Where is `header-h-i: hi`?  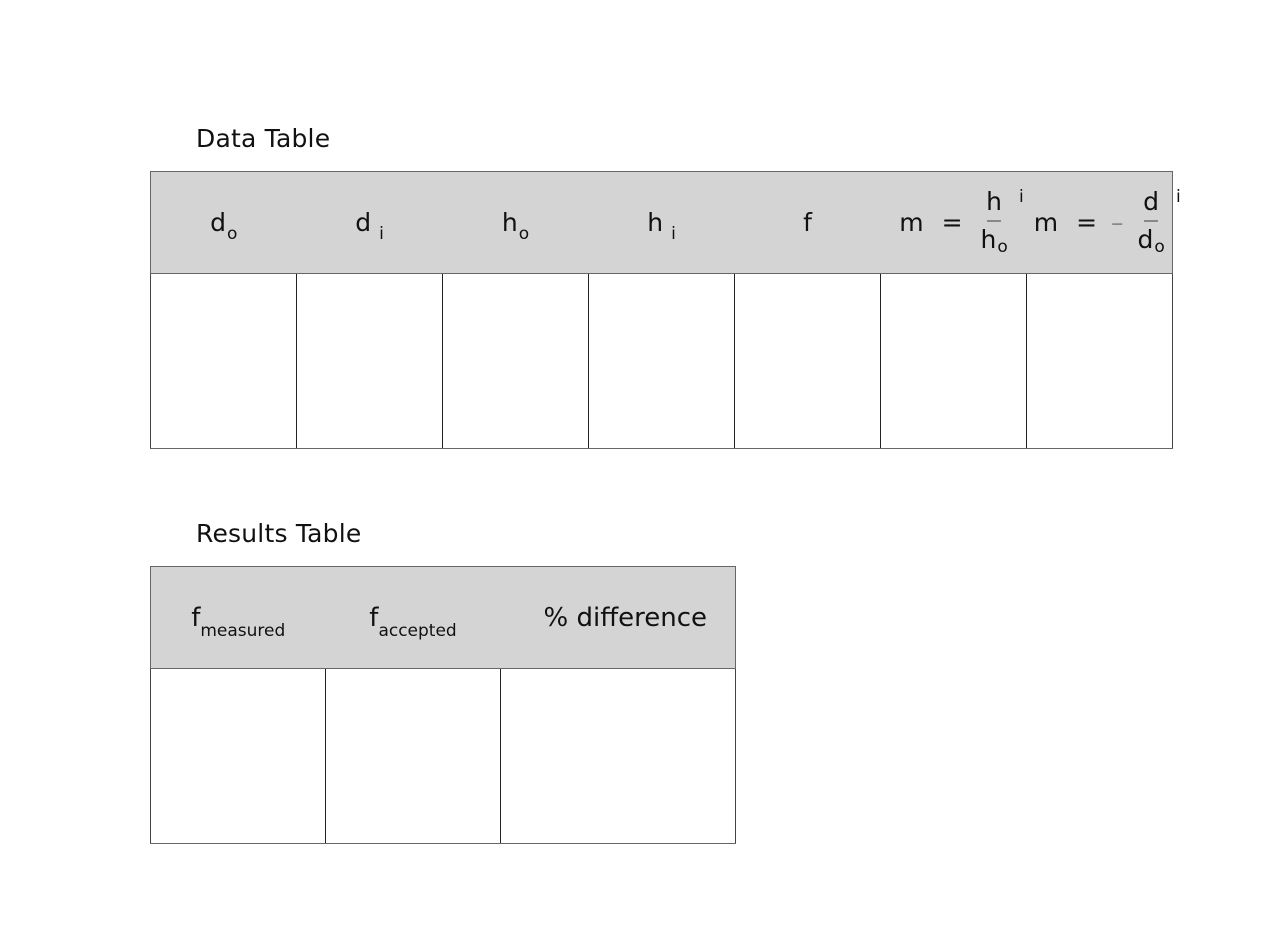
header-h-i: hi is located at coordinates (661, 222).